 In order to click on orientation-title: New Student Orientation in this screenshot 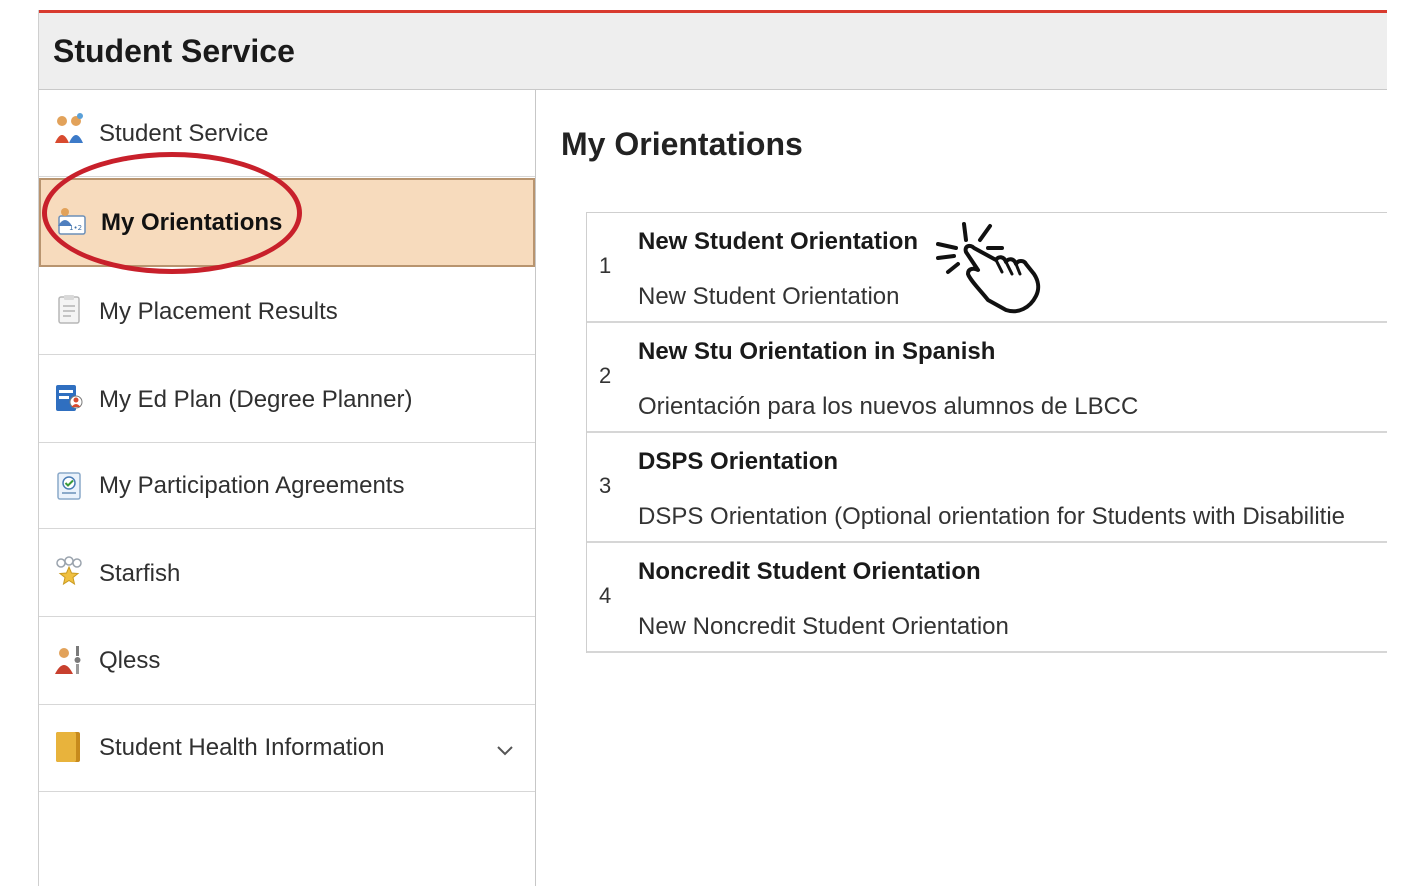, I will do `click(778, 242)`.